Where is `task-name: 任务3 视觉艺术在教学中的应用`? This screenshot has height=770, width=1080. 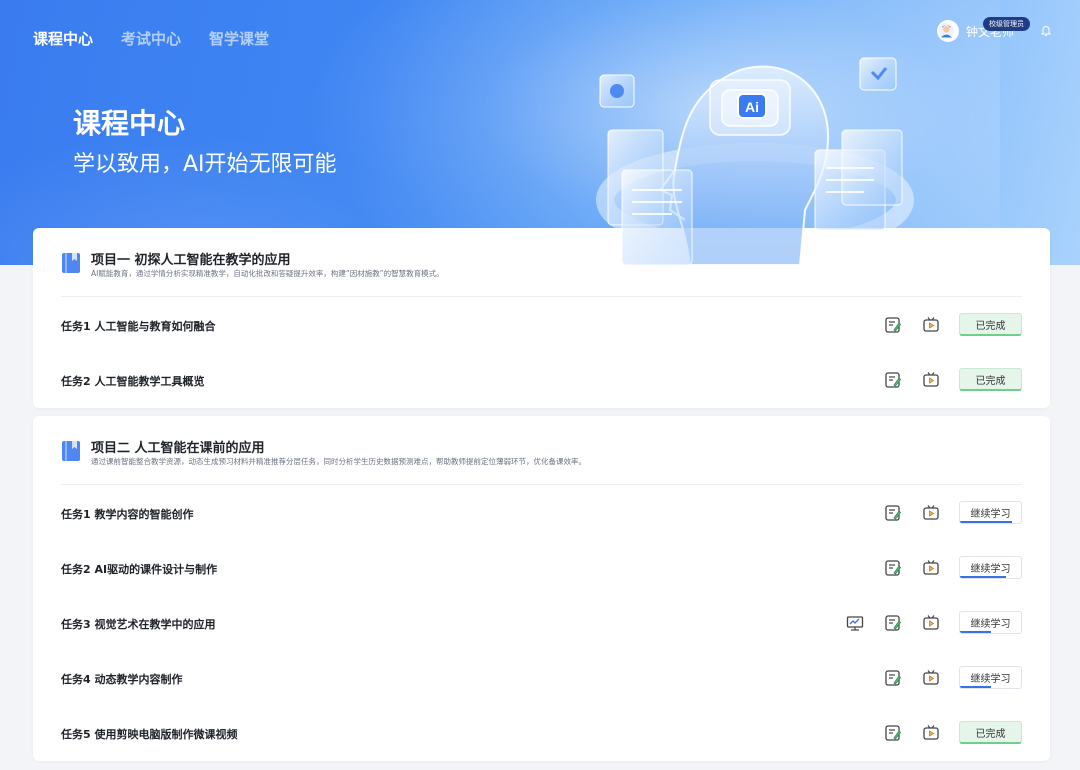 task-name: 任务3 视觉艺术在教学中的应用 is located at coordinates (138, 624).